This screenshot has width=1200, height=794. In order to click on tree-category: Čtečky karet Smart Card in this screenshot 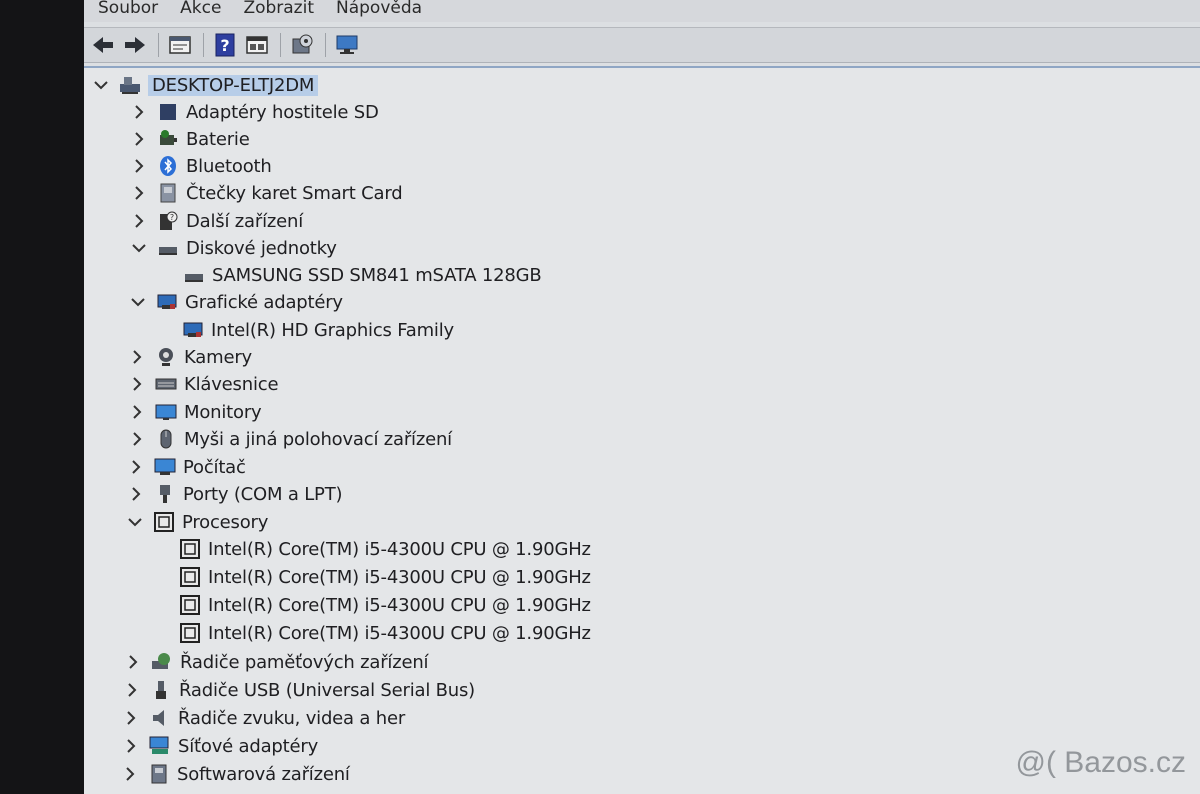, I will do `click(266, 193)`.